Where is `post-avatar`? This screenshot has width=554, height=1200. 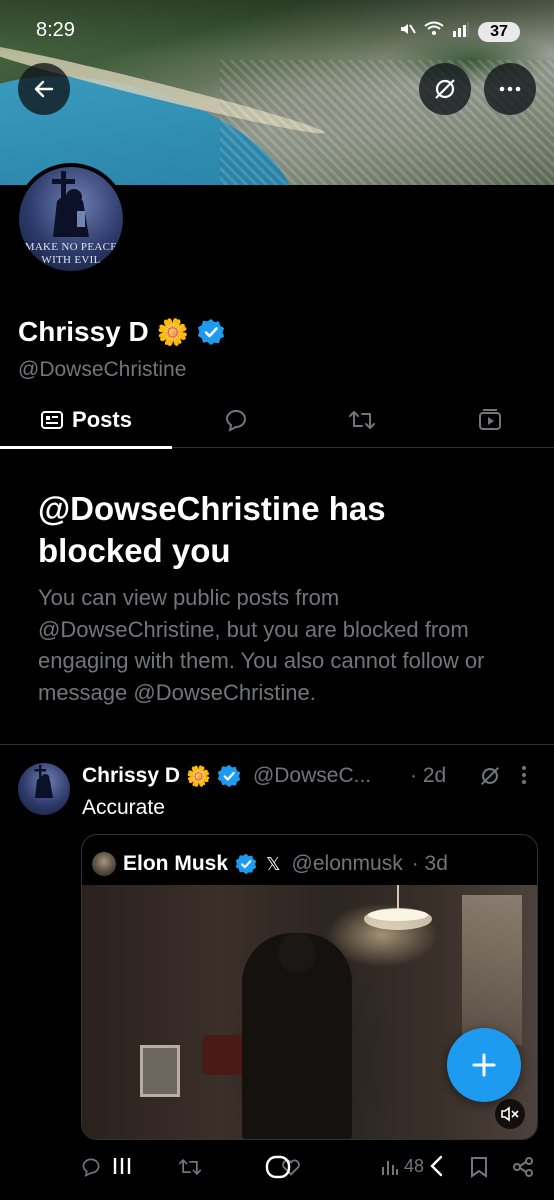
post-avatar is located at coordinates (44, 789).